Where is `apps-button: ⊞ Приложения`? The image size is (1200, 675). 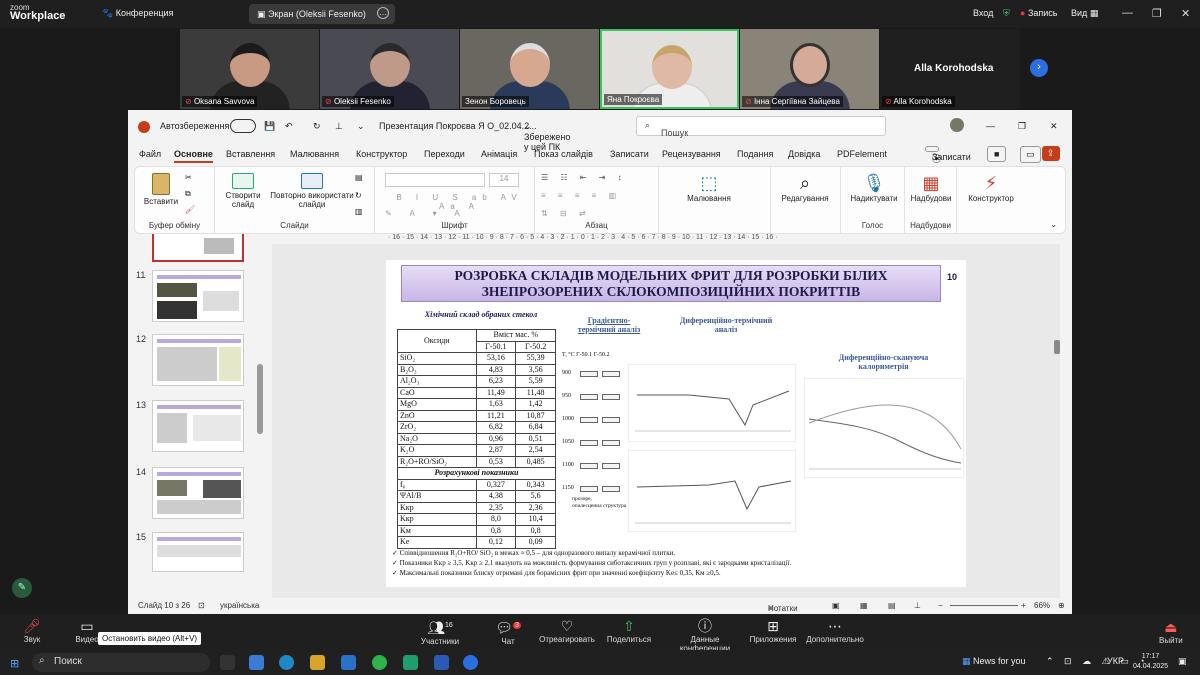
apps-button: ⊞ Приложения is located at coordinates (773, 630).